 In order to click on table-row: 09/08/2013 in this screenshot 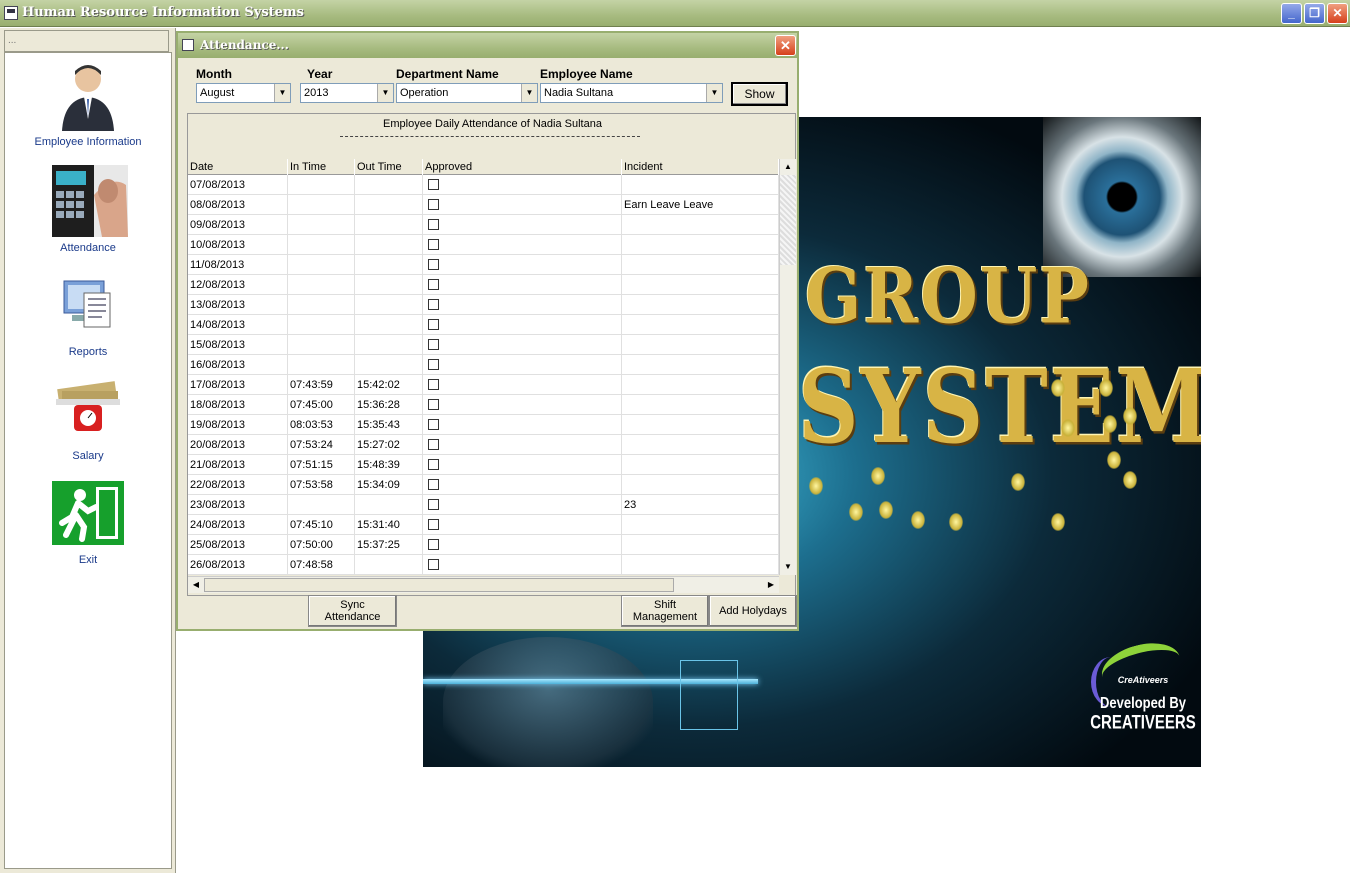, I will do `click(483, 225)`.